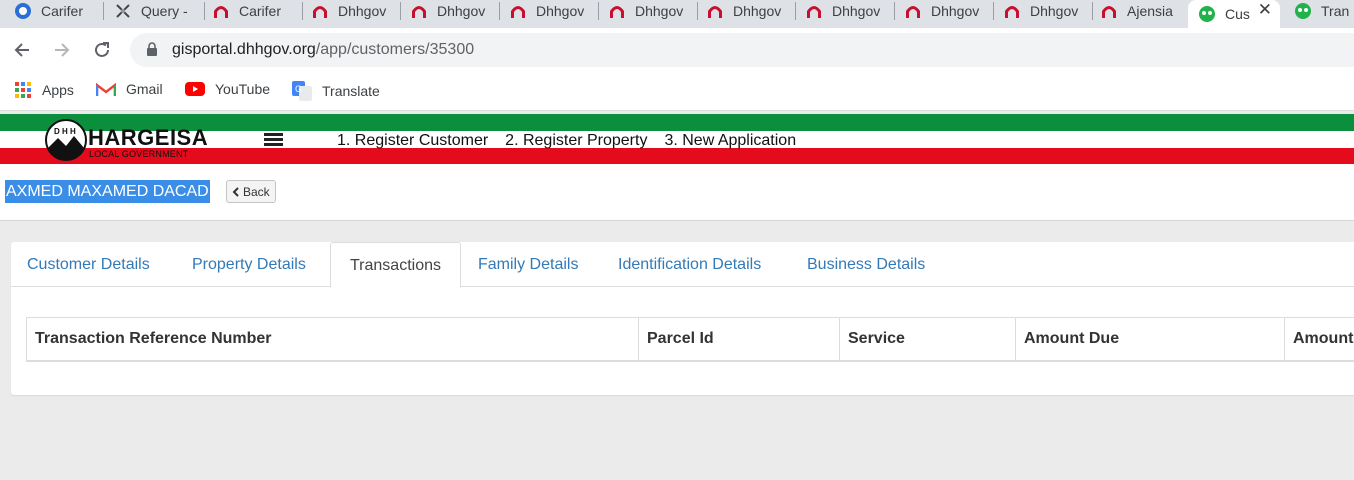 This screenshot has width=1354, height=480. Describe the element at coordinates (1319, 339) in the screenshot. I see `column-header: Amount` at that location.